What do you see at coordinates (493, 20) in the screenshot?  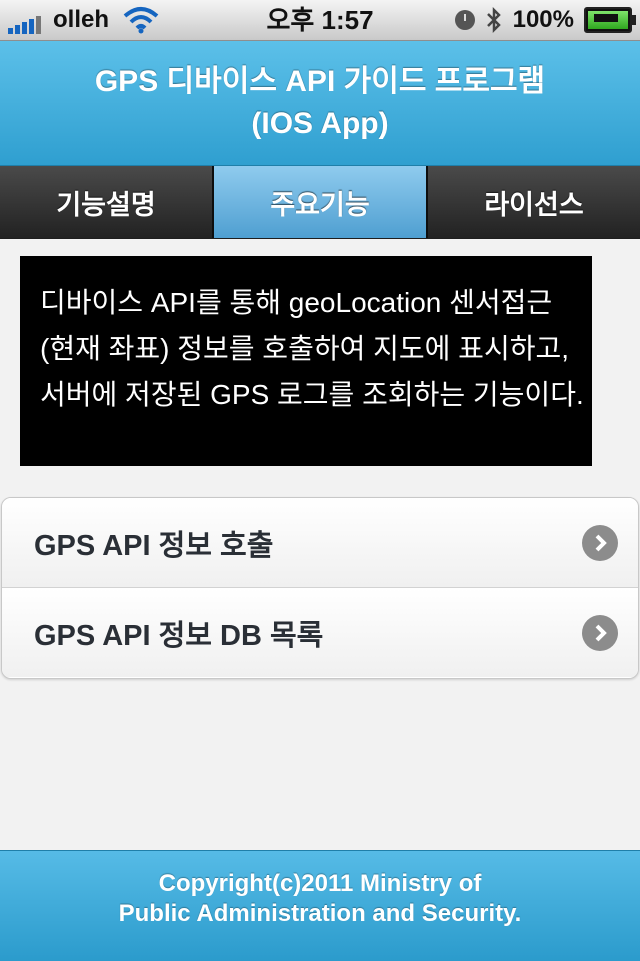 I see `bluetooth-icon` at bounding box center [493, 20].